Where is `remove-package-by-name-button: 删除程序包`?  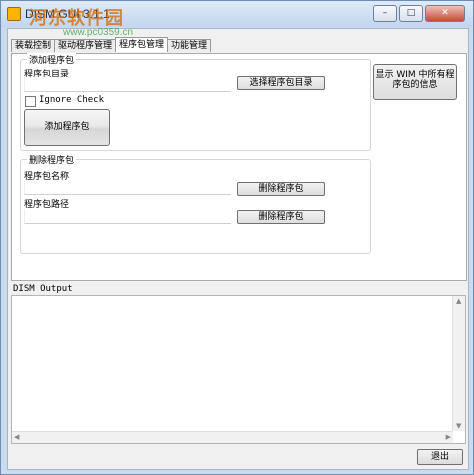
remove-package-by-name-button: 删除程序包 is located at coordinates (281, 189).